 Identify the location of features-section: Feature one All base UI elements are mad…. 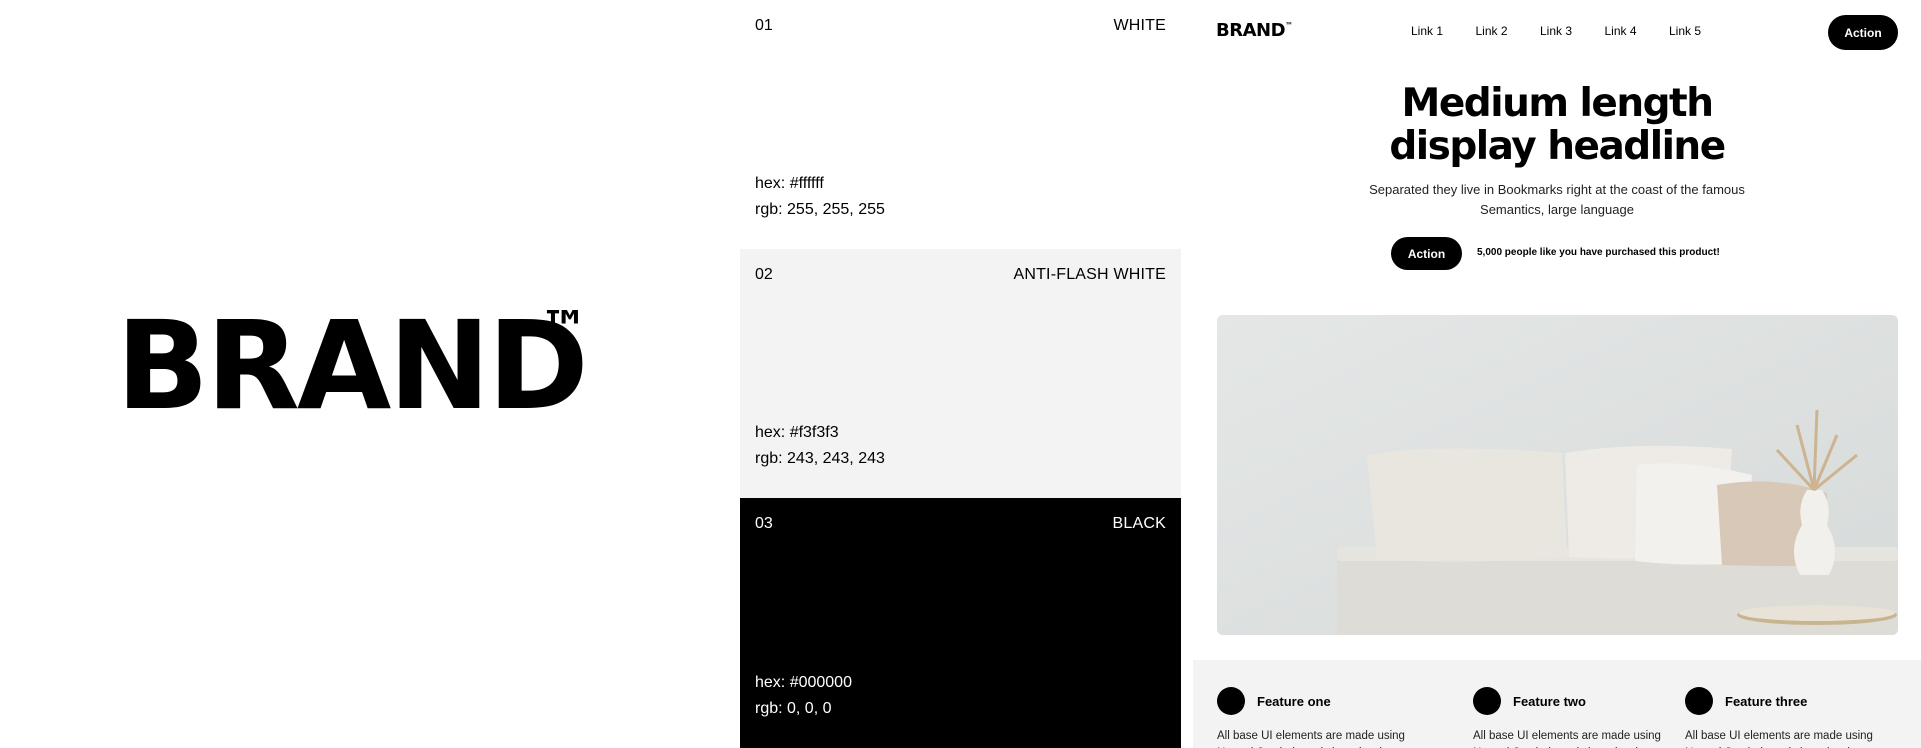
(1557, 704).